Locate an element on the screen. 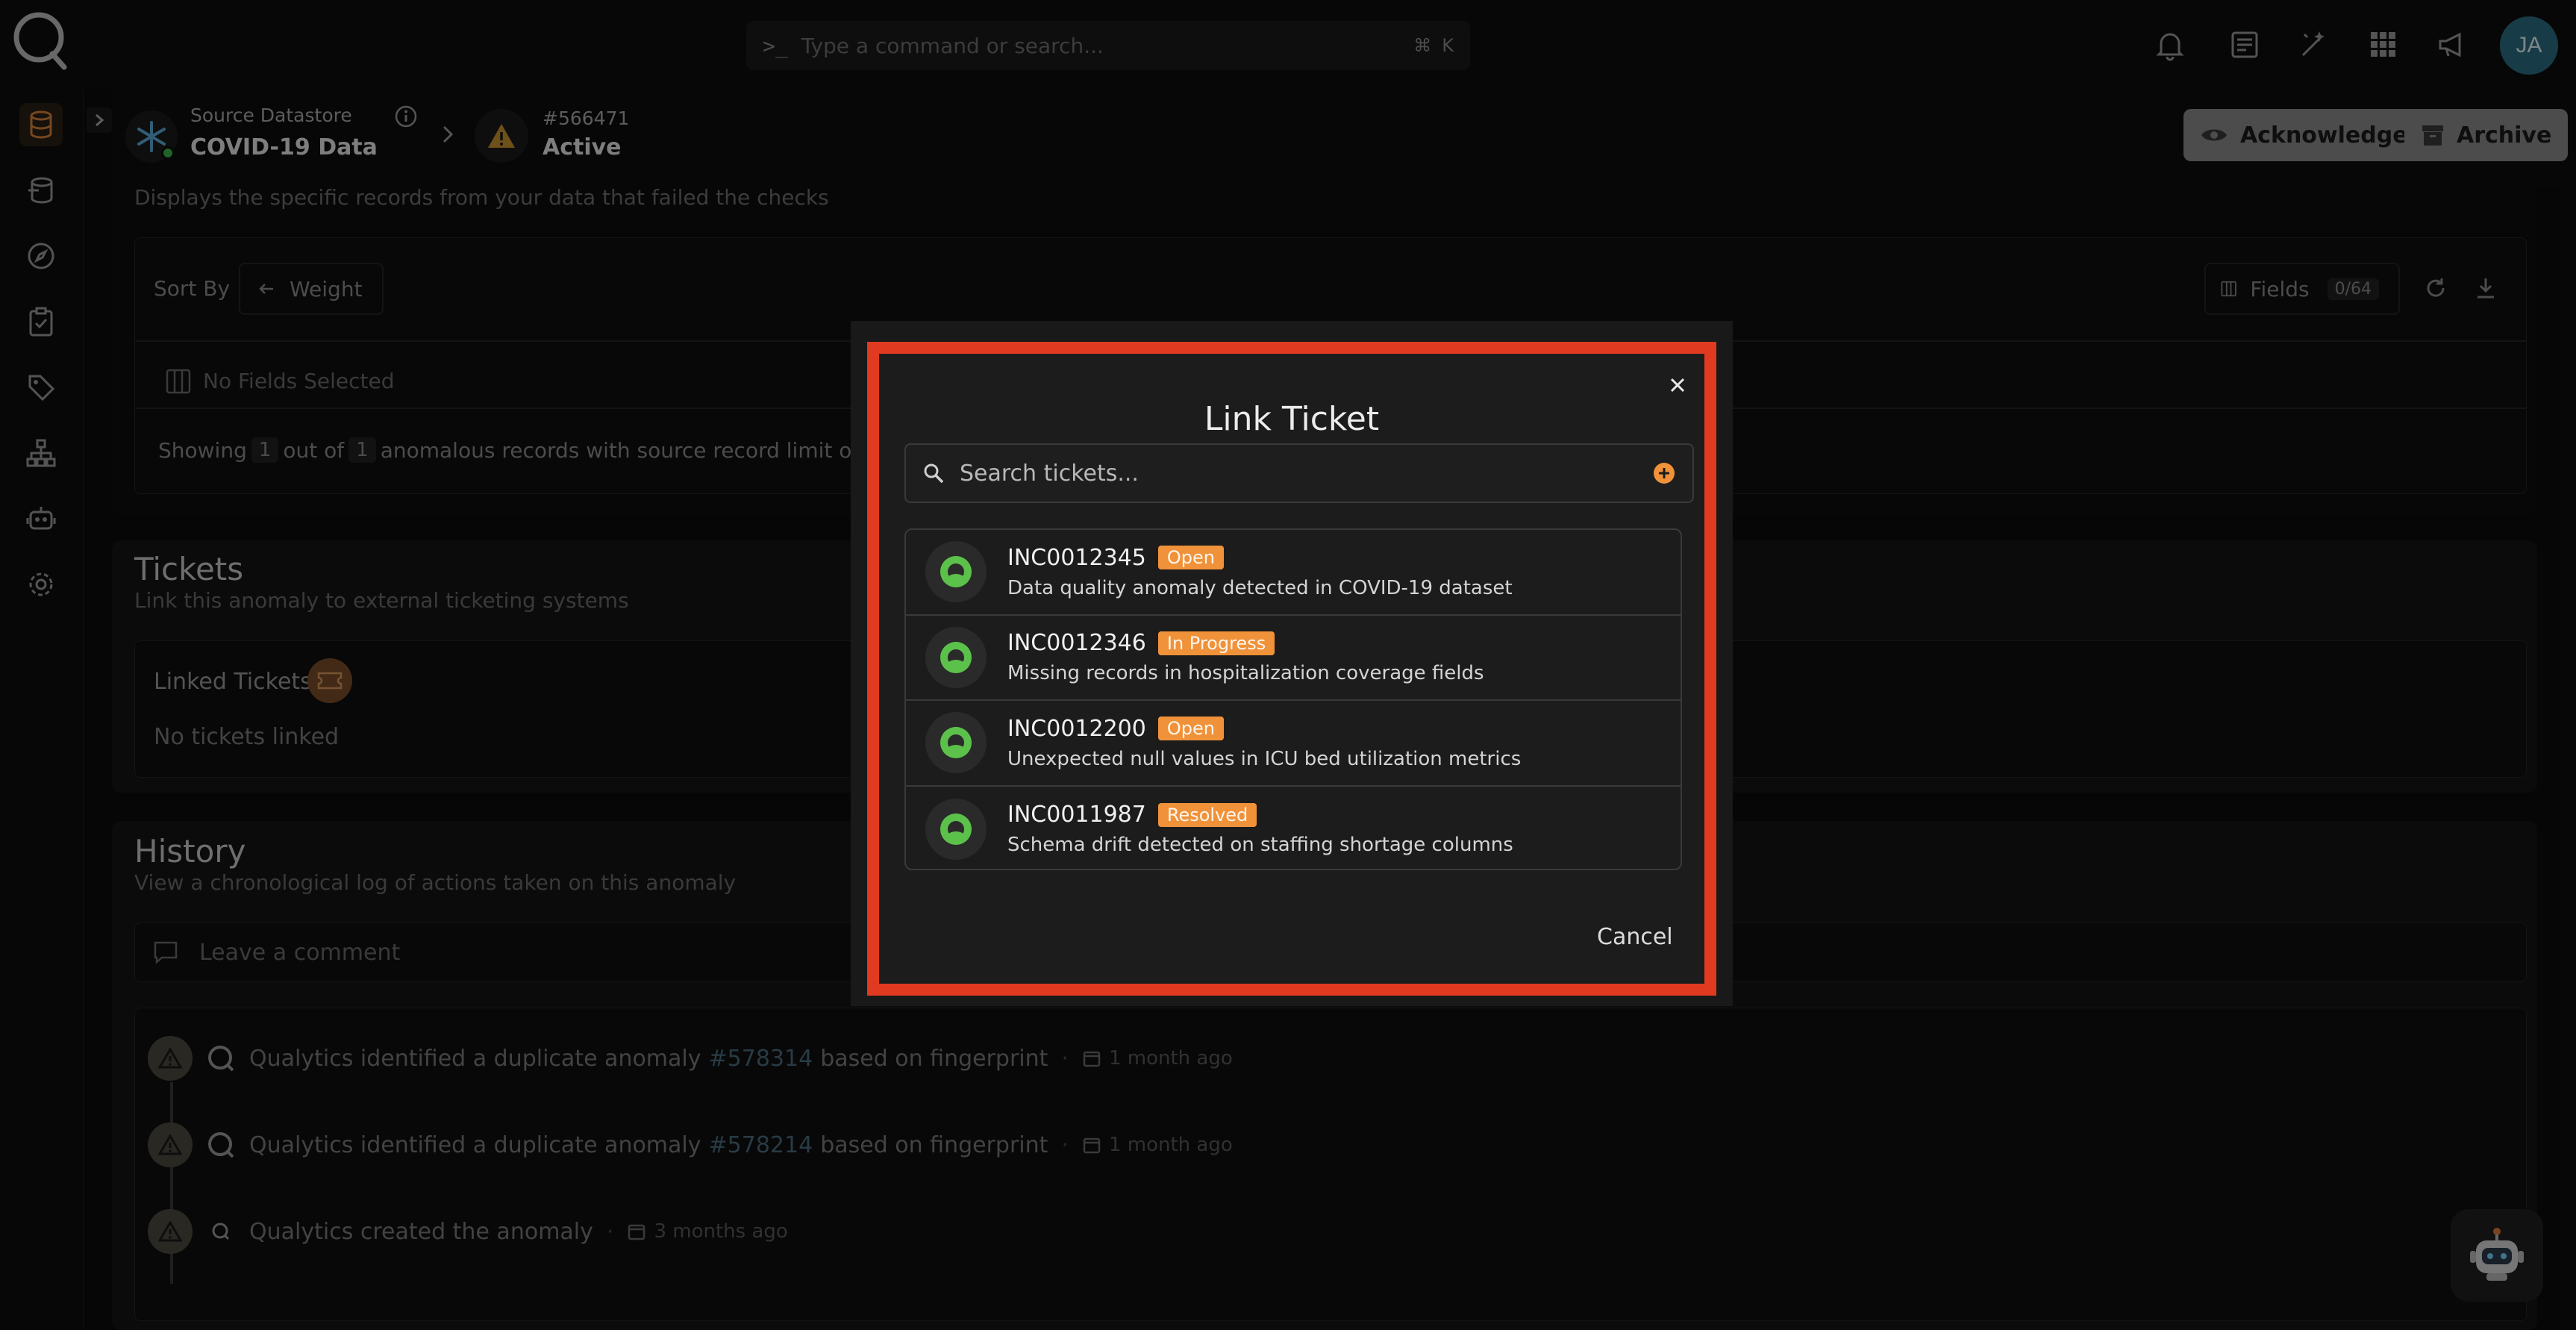  close-button is located at coordinates (1677, 385).